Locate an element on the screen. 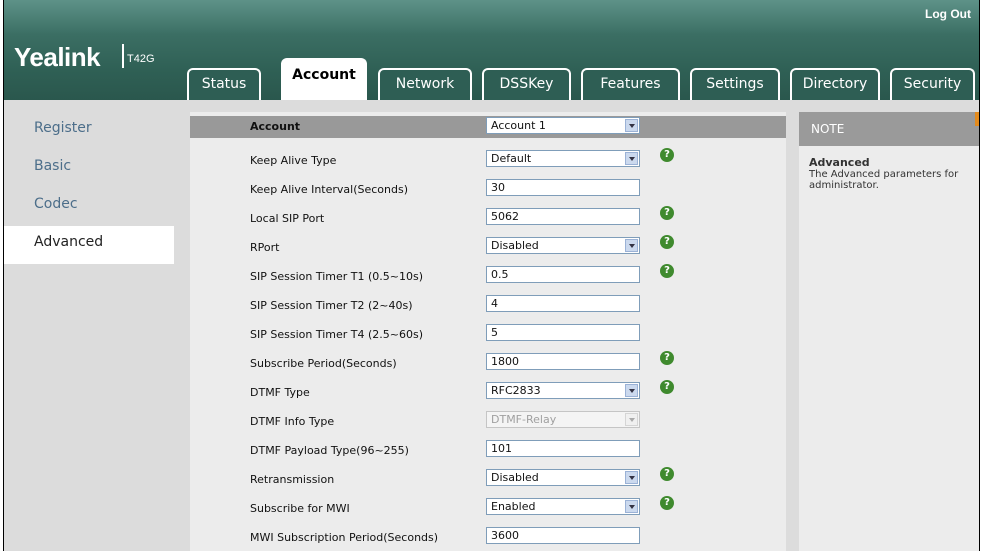  account-label: Account is located at coordinates (275, 126).